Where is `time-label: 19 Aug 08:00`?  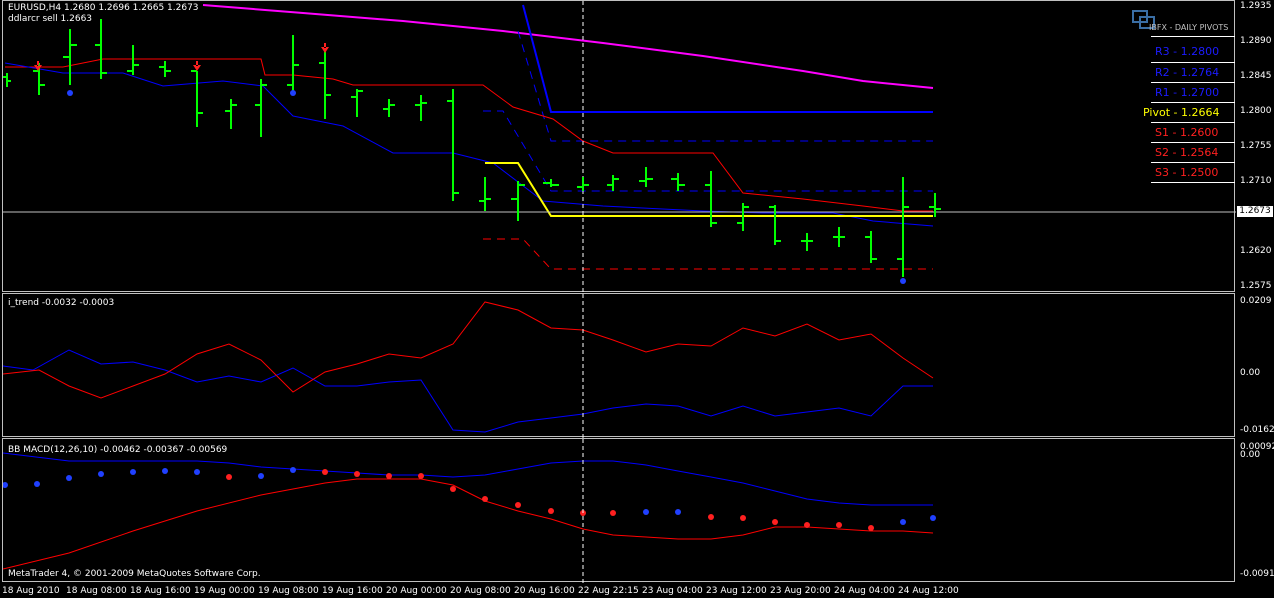
time-label: 19 Aug 08:00 is located at coordinates (288, 591).